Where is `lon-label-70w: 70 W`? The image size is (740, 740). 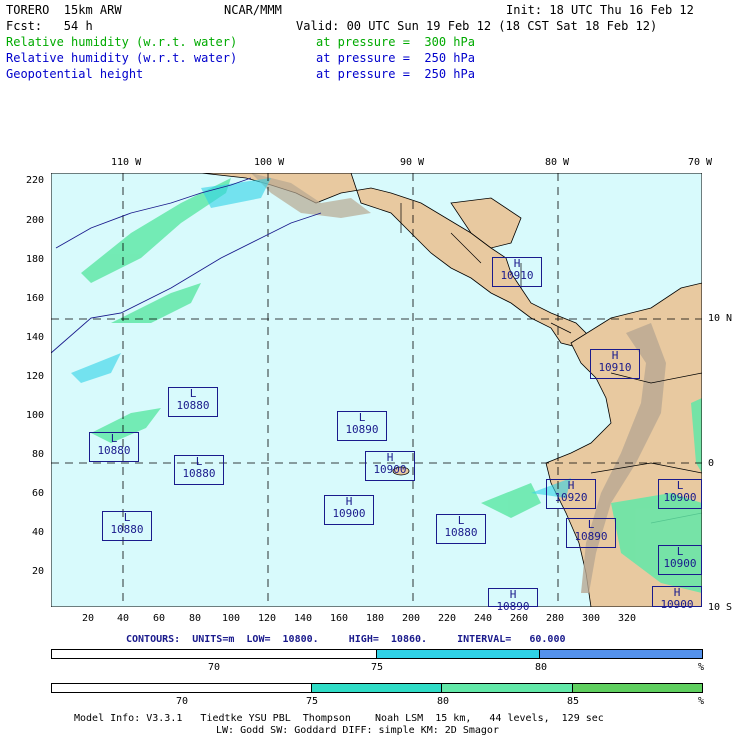
lon-label-70w: 70 W is located at coordinates (700, 162).